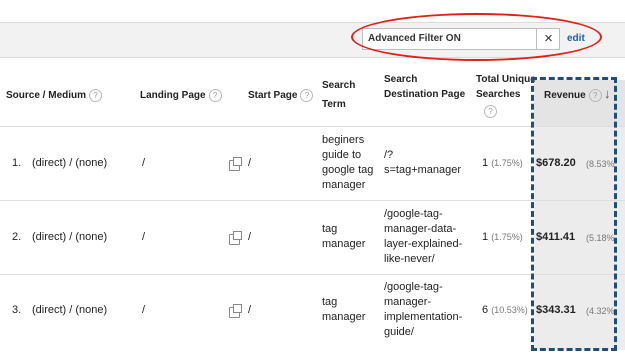  What do you see at coordinates (422, 163) in the screenshot?
I see `search-destination-cell: /? s=tag+manager` at bounding box center [422, 163].